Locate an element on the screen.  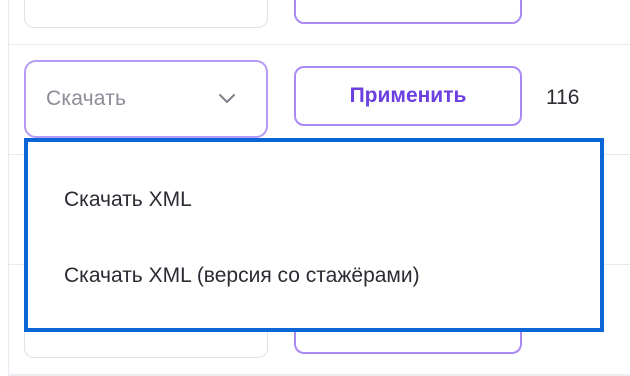
next-row-apply-button is located at coordinates (408, 343).